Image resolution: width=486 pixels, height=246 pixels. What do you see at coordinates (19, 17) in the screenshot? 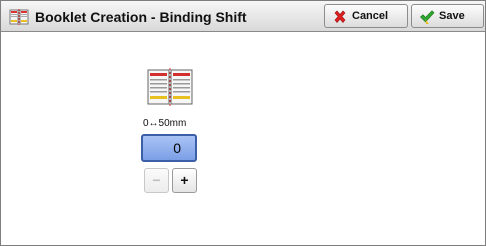
I see `booklet-icon` at bounding box center [19, 17].